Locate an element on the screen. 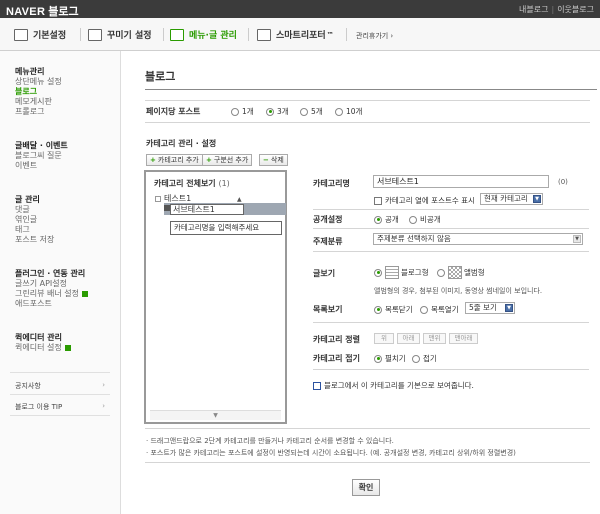  list-rows-select: 5줄 보기 ▼ is located at coordinates (490, 308).